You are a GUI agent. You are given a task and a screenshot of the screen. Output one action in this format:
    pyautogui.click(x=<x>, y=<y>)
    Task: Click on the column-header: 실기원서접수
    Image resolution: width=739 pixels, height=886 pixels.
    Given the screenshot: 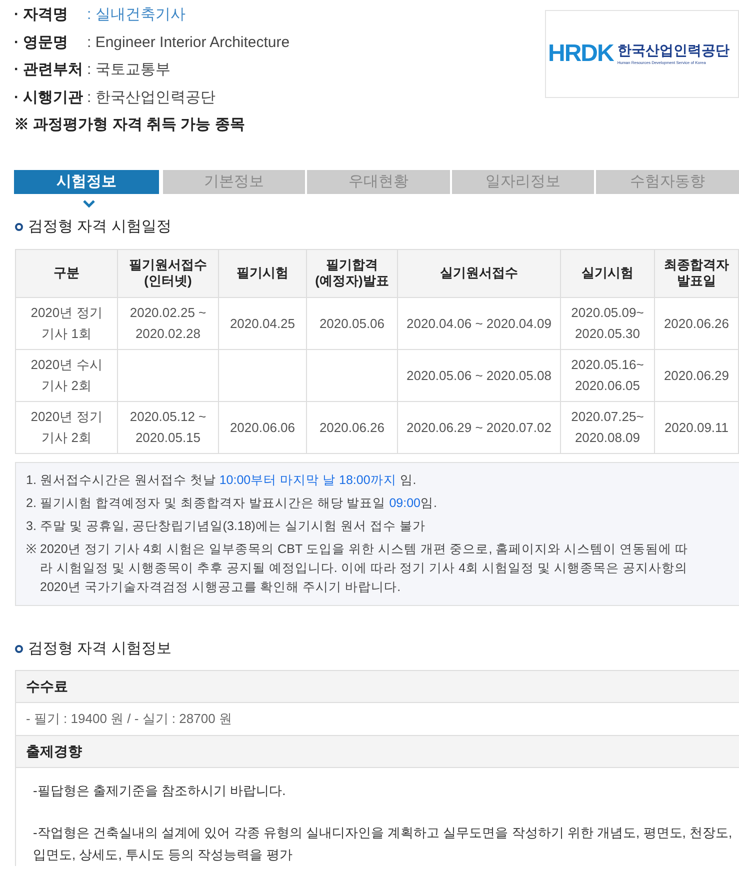 What is the action you would take?
    pyautogui.click(x=479, y=273)
    